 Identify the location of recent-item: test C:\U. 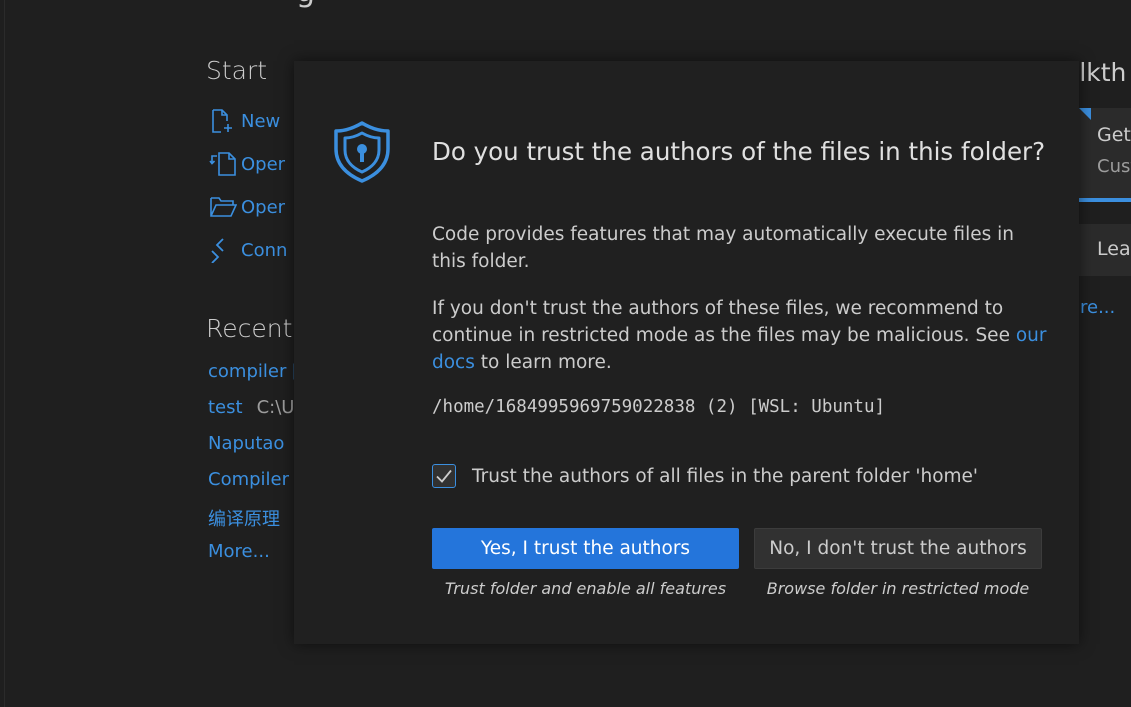
(251, 407).